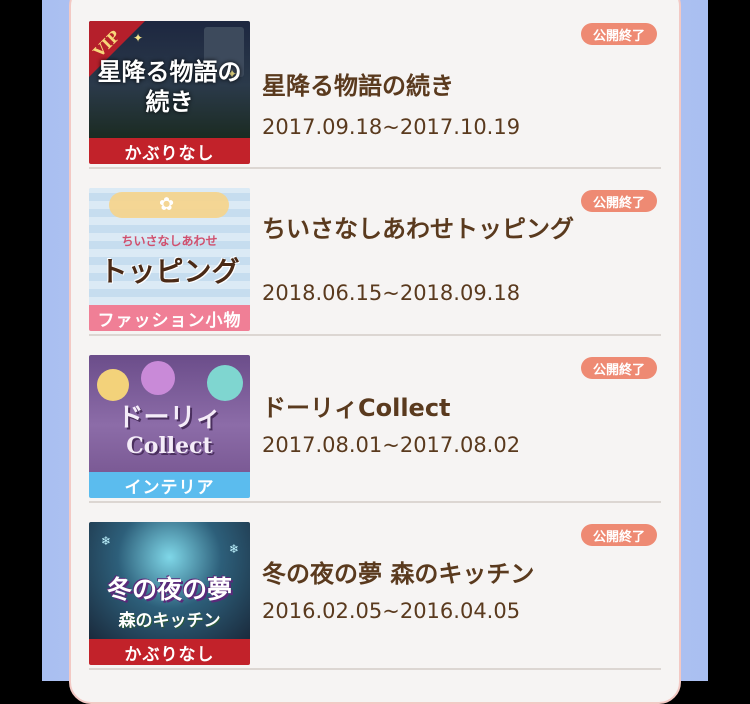 The width and height of the screenshot is (750, 704). Describe the element at coordinates (391, 127) in the screenshot. I see `event-dates: 2017.09.18~2017.10.19` at that location.